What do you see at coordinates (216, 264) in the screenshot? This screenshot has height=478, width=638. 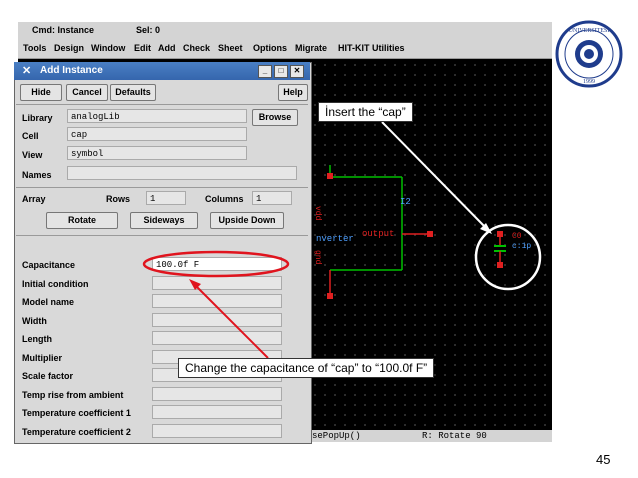 I see `highlight-ellipse-capacitance` at bounding box center [216, 264].